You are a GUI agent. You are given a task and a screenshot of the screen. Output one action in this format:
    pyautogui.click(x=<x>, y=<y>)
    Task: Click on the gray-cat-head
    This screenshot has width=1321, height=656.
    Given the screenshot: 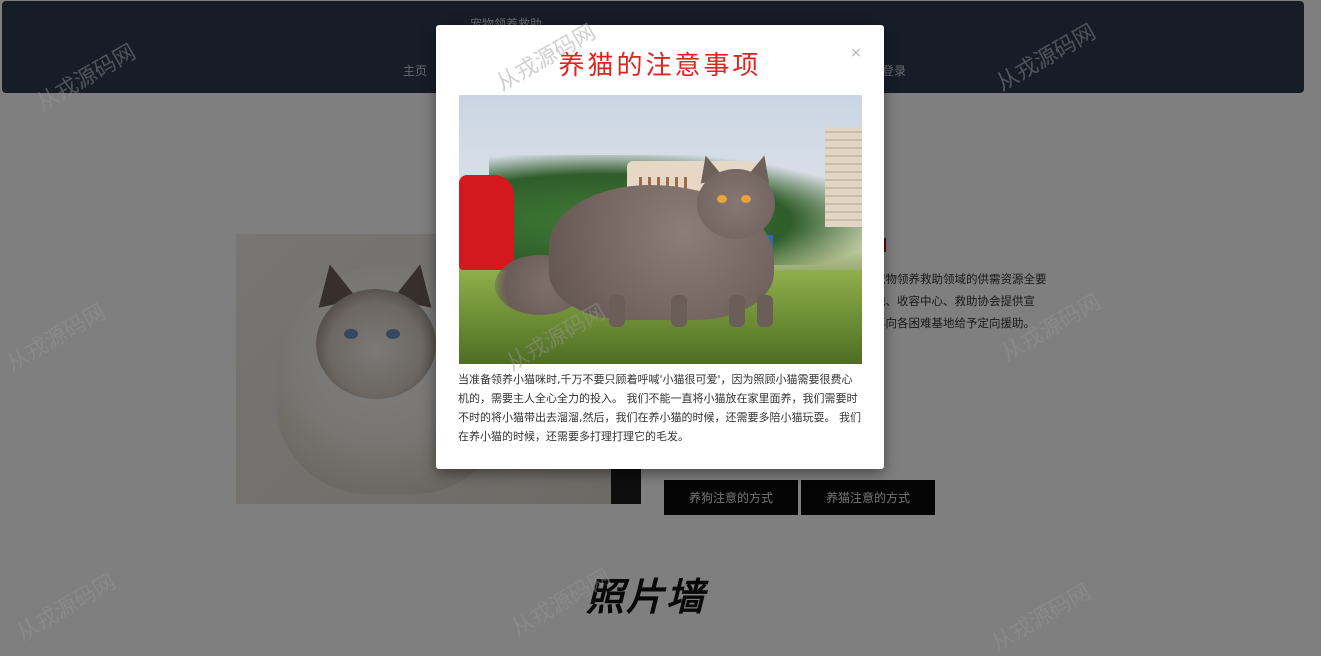 What is the action you would take?
    pyautogui.click(x=736, y=204)
    